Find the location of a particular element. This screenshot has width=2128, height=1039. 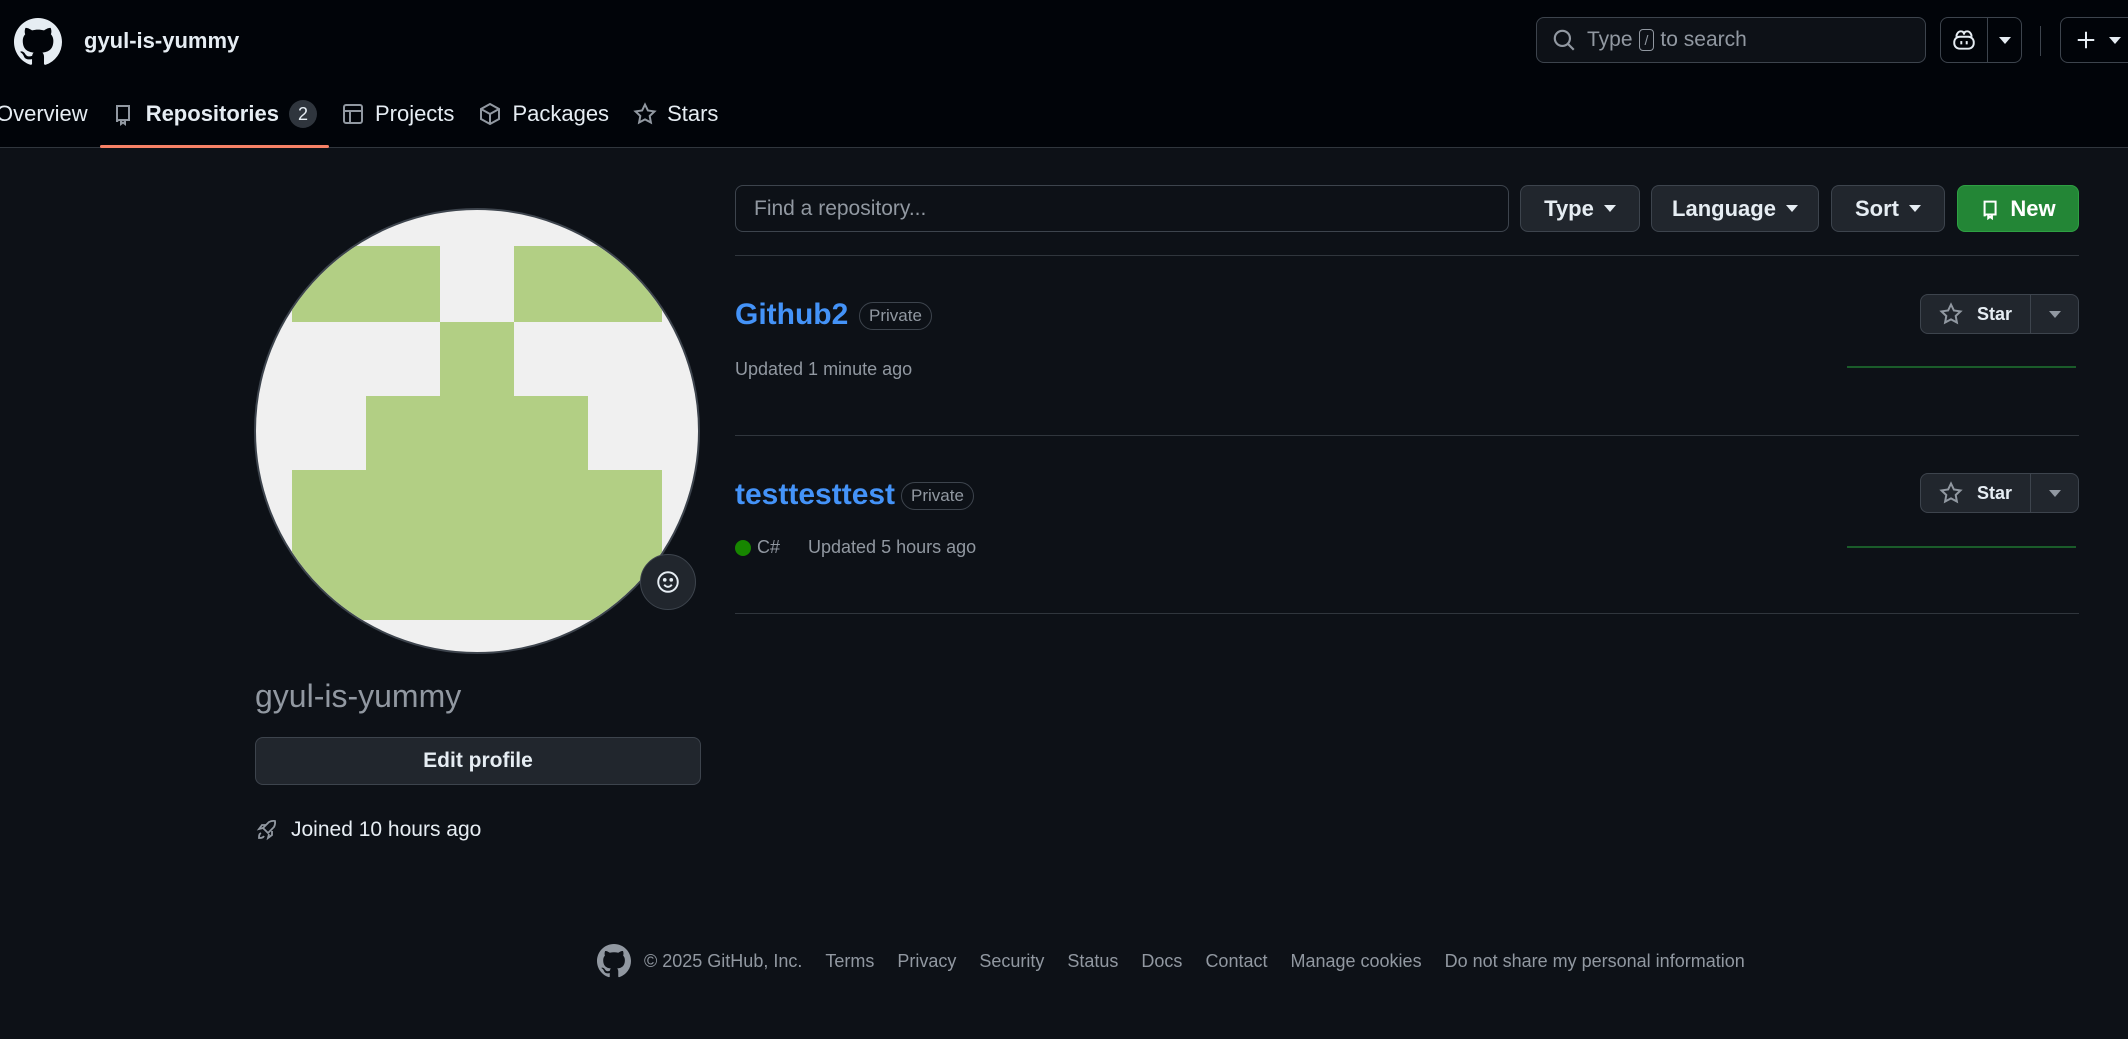

table-icon is located at coordinates (352, 114).